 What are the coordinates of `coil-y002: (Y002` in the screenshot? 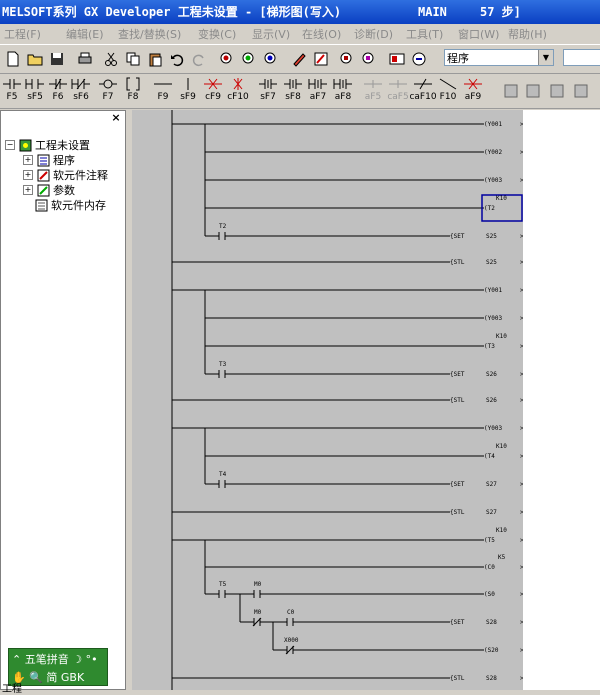 It's located at (493, 152).